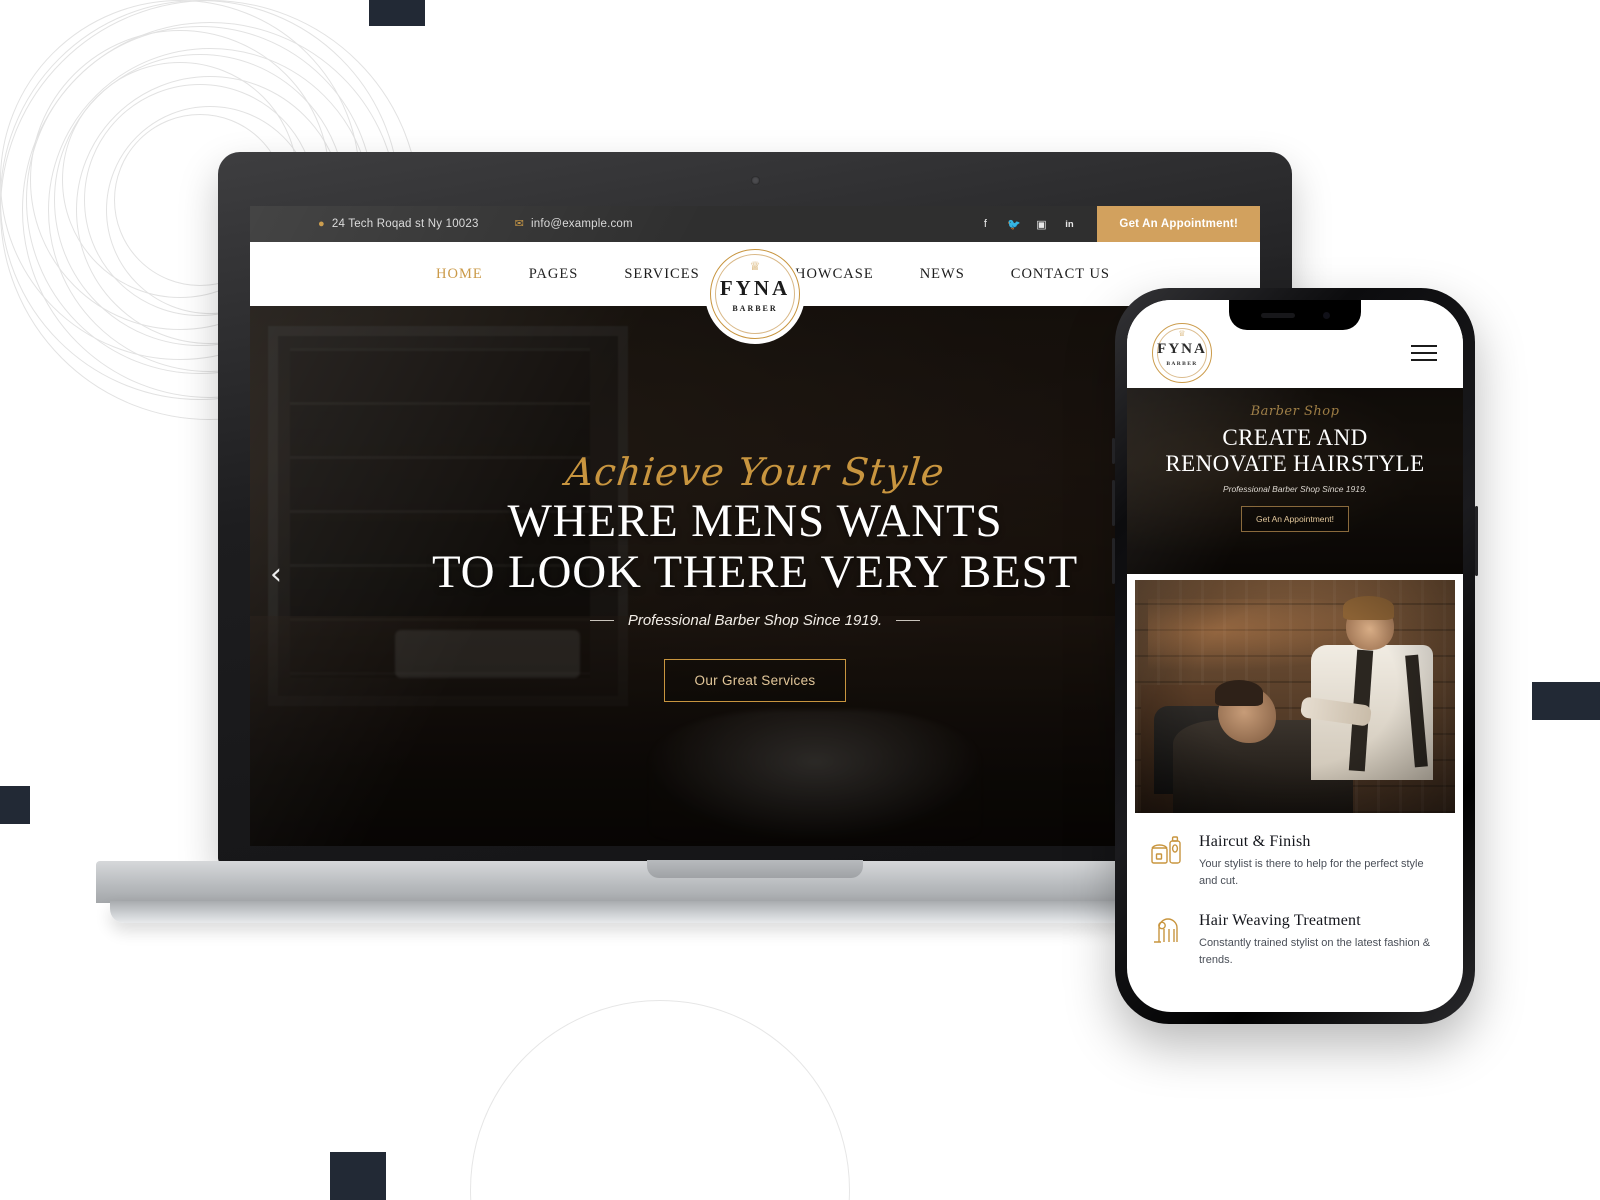 The height and width of the screenshot is (1200, 1600). I want to click on nav-right-group: SHOWCASE NEWS CONTACT US, so click(948, 274).